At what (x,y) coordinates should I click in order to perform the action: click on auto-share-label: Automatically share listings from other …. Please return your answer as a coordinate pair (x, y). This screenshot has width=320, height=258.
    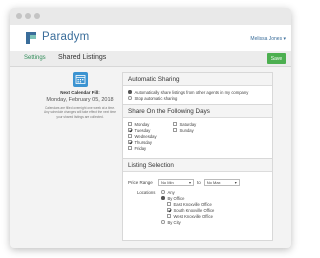
    Looking at the image, I should click on (191, 92).